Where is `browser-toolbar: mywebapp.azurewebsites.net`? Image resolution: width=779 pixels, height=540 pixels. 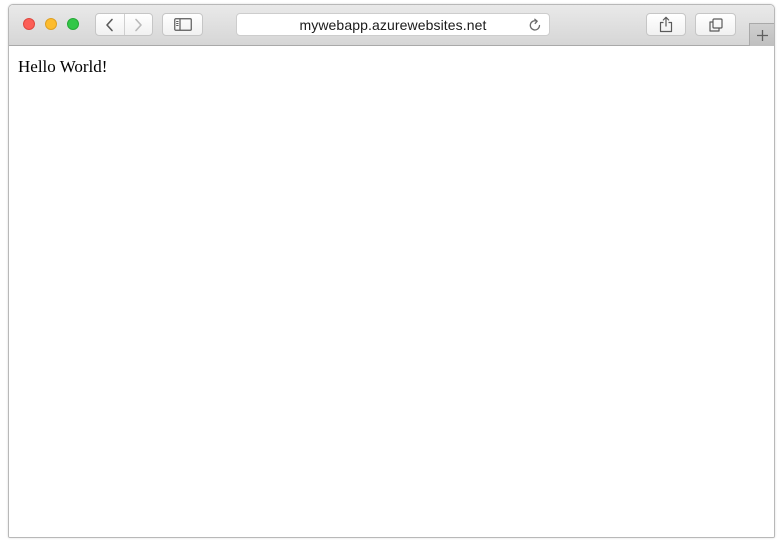 browser-toolbar: mywebapp.azurewebsites.net is located at coordinates (391, 25).